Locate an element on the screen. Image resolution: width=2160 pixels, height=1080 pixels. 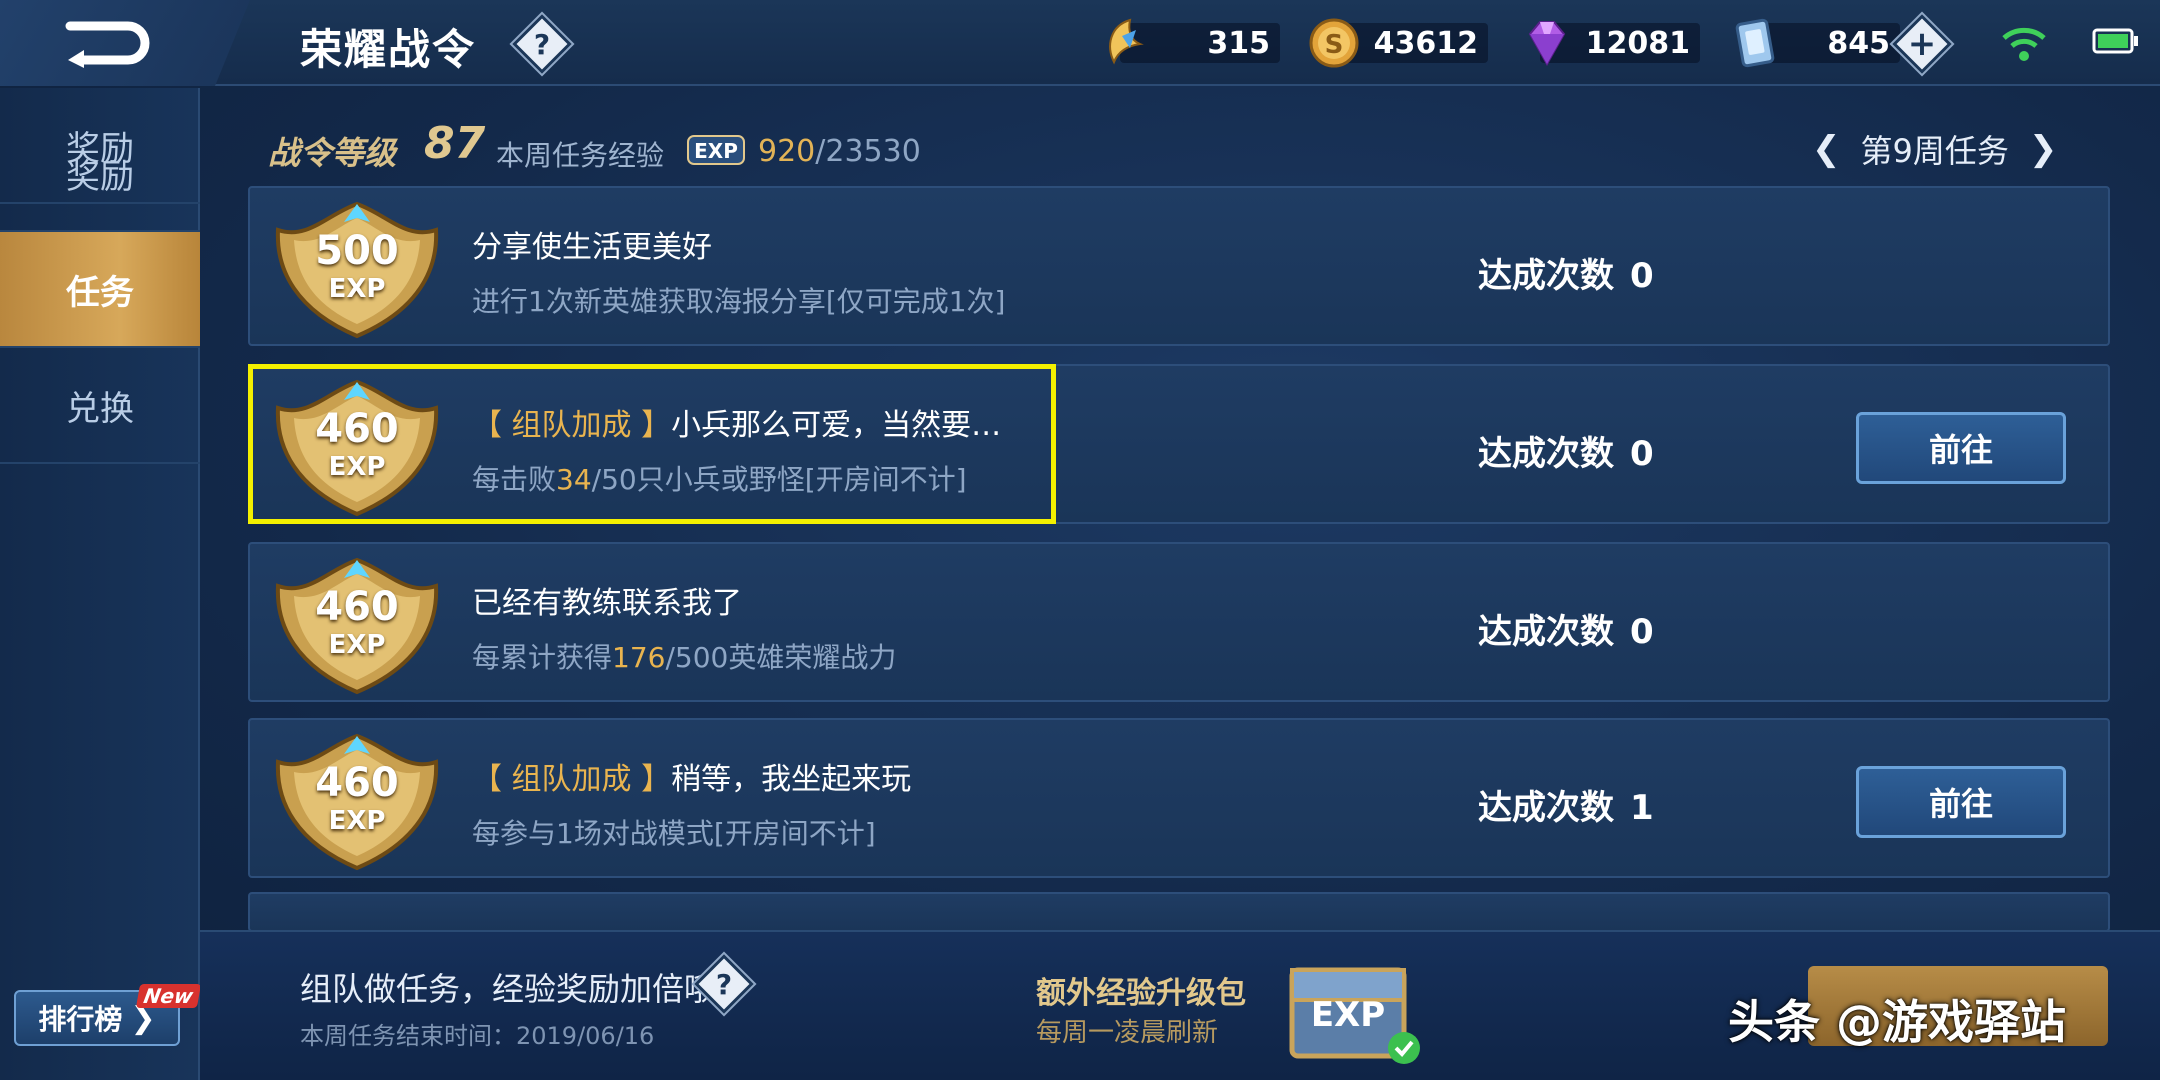
highlight-box is located at coordinates (652, 444).